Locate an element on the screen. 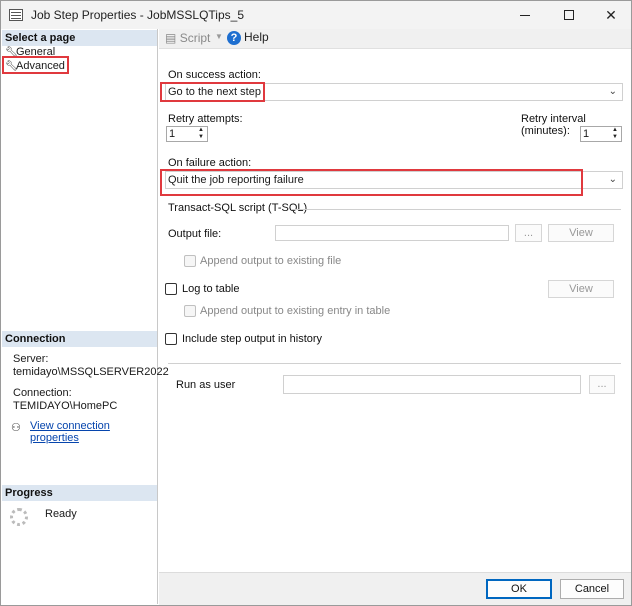  title-bar: Job Step Properties - JobMSSLQTips_5 ✕ is located at coordinates (316, 15).